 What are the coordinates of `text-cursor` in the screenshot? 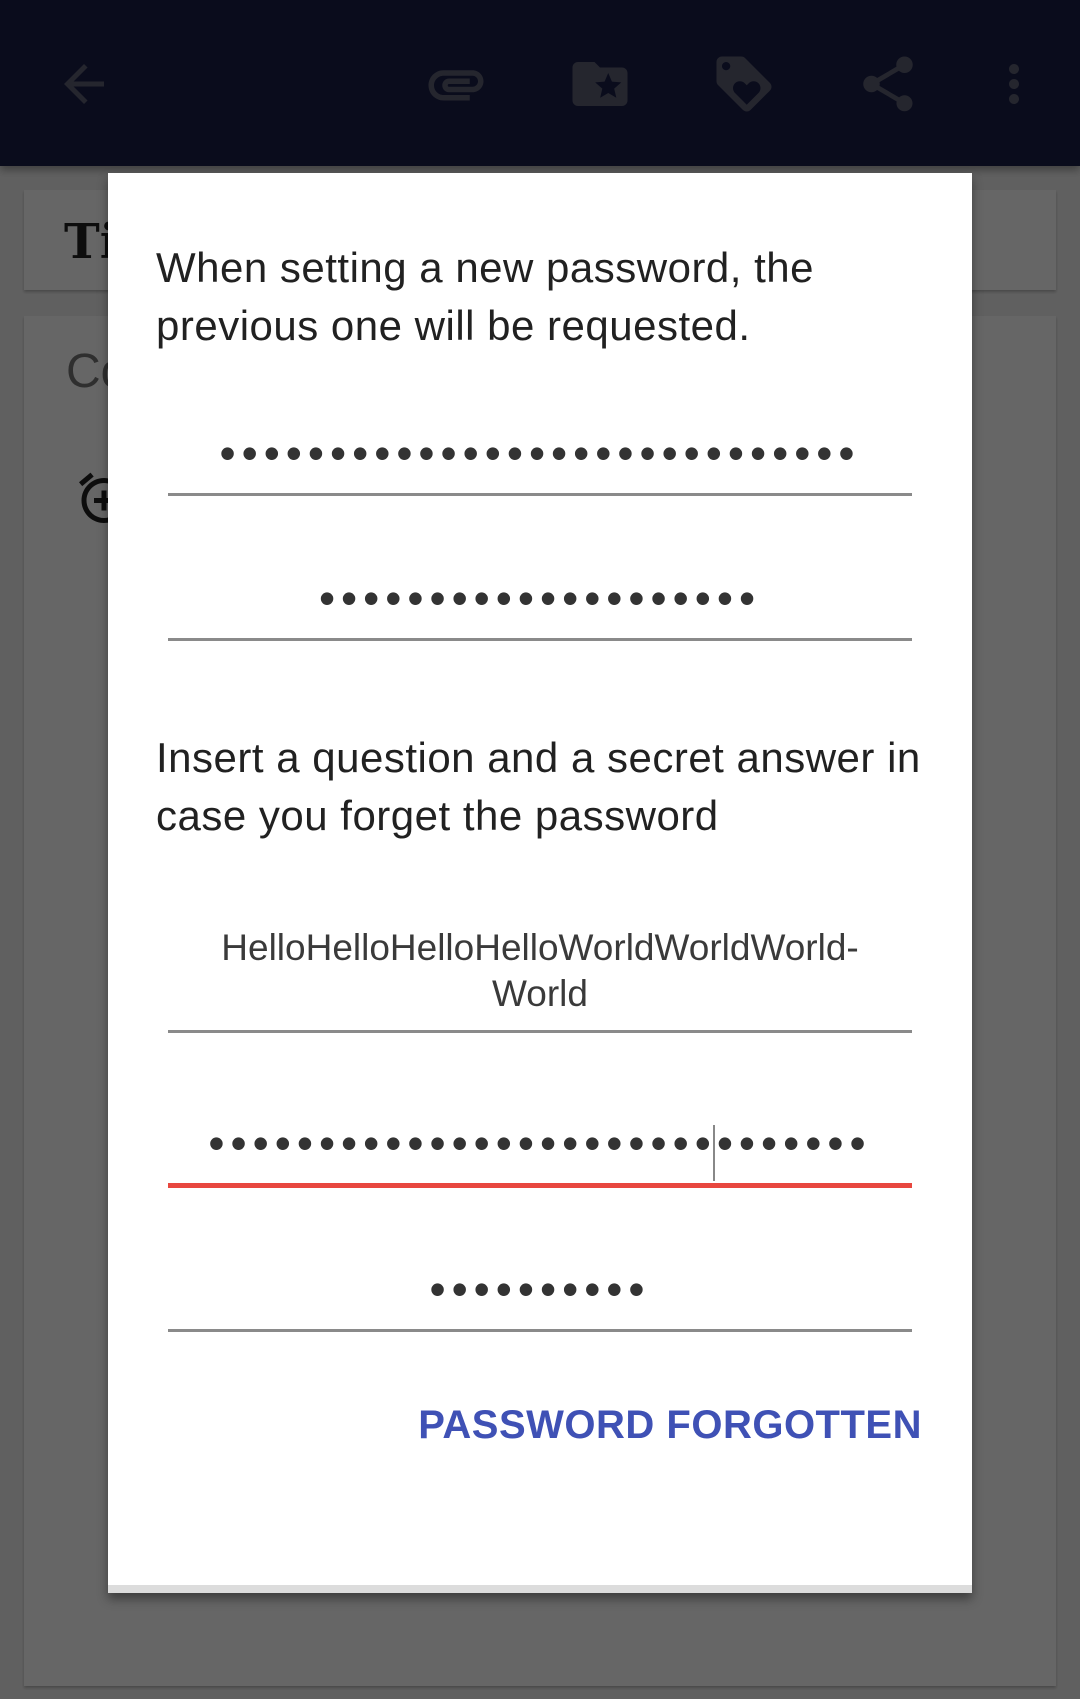 It's located at (714, 1153).